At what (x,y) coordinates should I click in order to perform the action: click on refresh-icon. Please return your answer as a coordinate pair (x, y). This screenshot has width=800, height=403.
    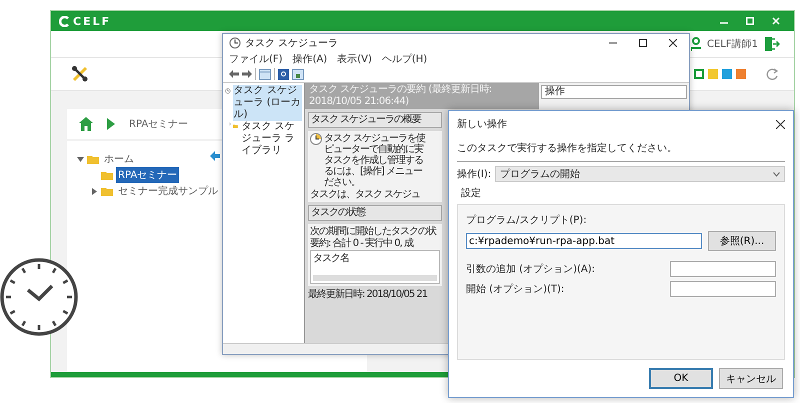
    Looking at the image, I should click on (772, 74).